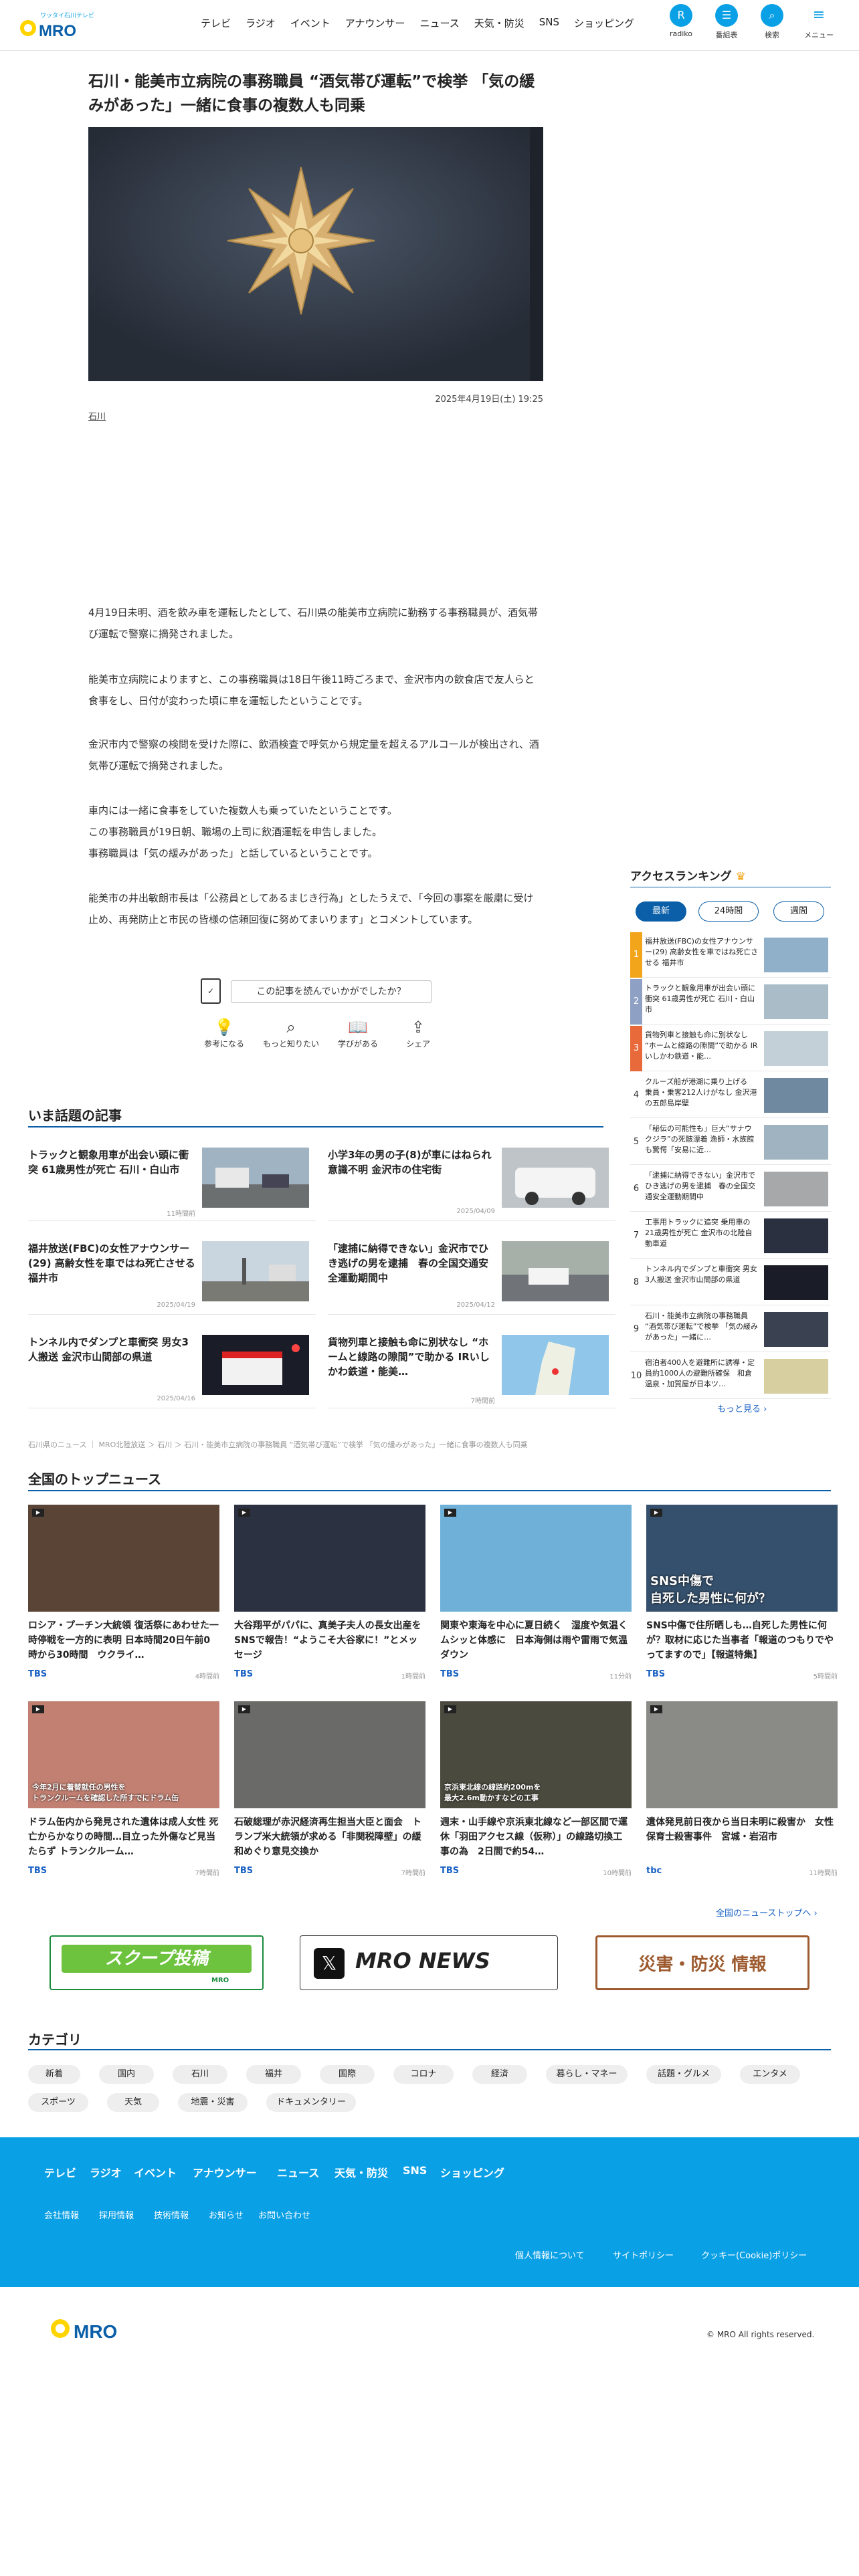  What do you see at coordinates (224, 1032) in the screenshot?
I see `reaction-helpful-button: 💡 参考になる` at bounding box center [224, 1032].